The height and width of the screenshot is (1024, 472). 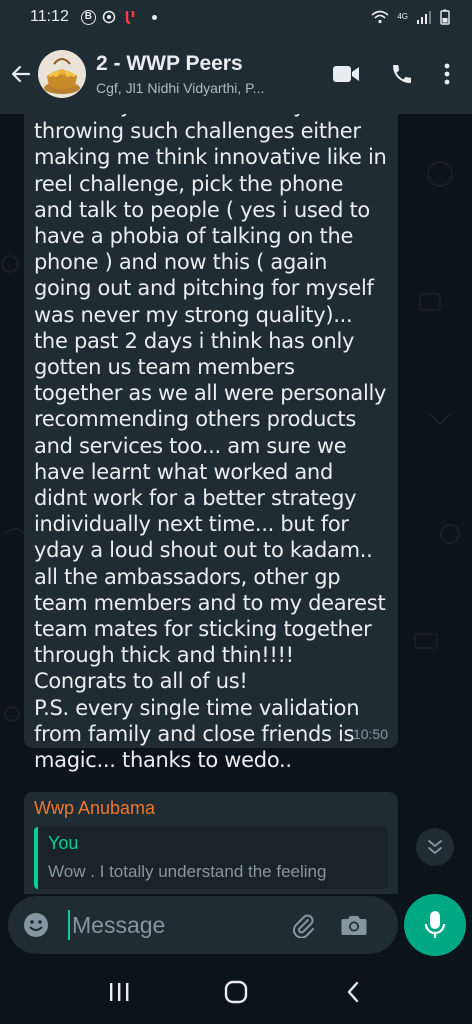 I want to click on recent-apps-icon, so click(x=119, y=992).